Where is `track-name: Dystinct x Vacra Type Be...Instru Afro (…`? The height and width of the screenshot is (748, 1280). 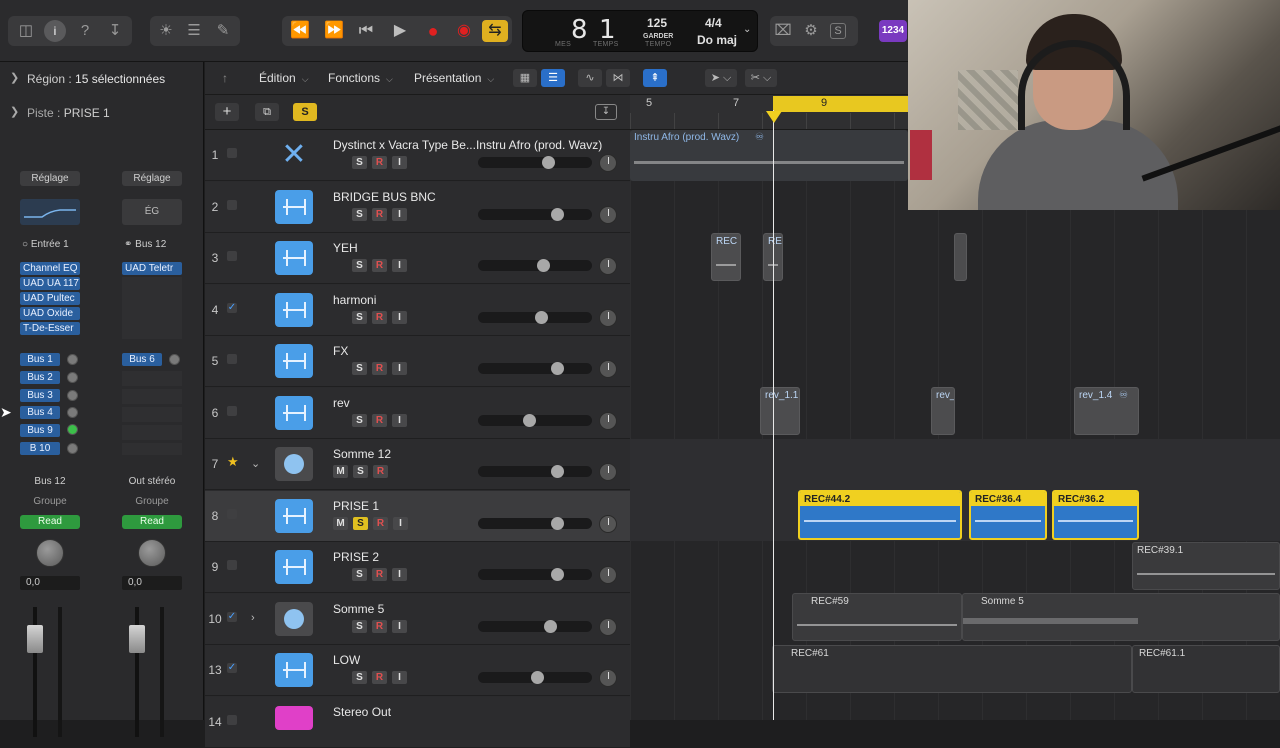 track-name: Dystinct x Vacra Type Be...Instru Afro (… is located at coordinates (467, 145).